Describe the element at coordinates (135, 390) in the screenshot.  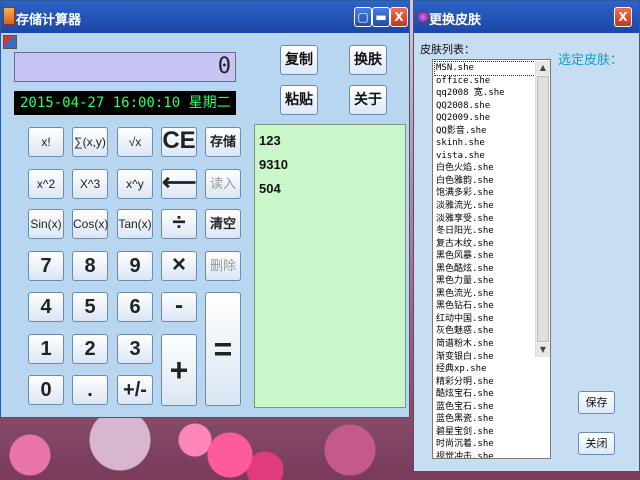
I see `negate-button: +/-` at that location.